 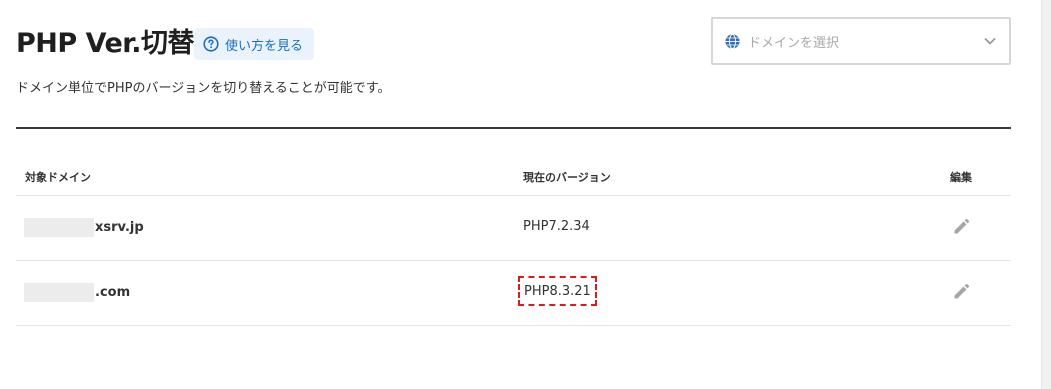 What do you see at coordinates (961, 177) in the screenshot?
I see `column-header-edit: 編集` at bounding box center [961, 177].